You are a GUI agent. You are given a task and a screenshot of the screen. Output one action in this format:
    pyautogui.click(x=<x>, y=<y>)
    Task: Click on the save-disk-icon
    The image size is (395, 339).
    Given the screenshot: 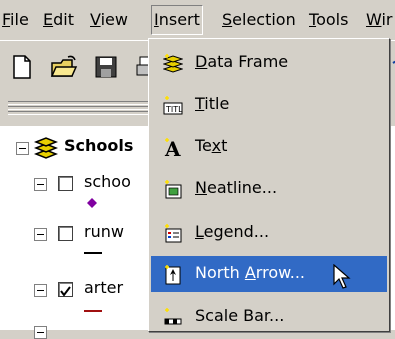 What is the action you would take?
    pyautogui.click(x=106, y=67)
    